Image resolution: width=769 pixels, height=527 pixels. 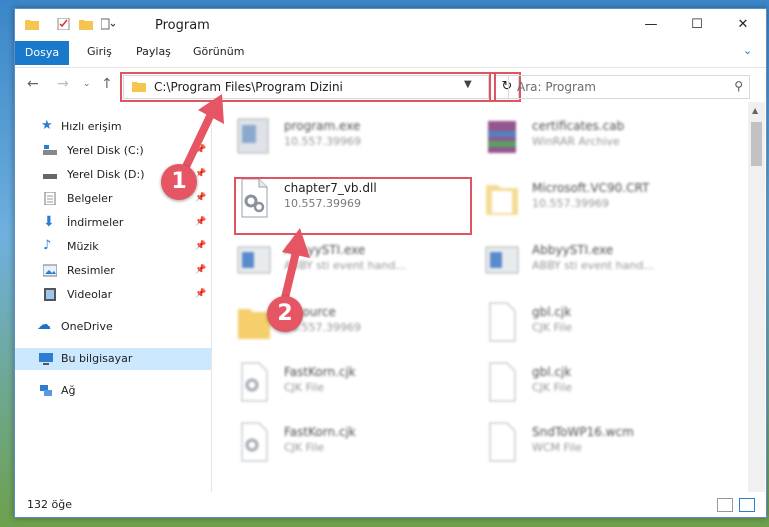 I want to click on sidebar-item-quick-access: ★ Hızlı erişim, so click(x=113, y=127).